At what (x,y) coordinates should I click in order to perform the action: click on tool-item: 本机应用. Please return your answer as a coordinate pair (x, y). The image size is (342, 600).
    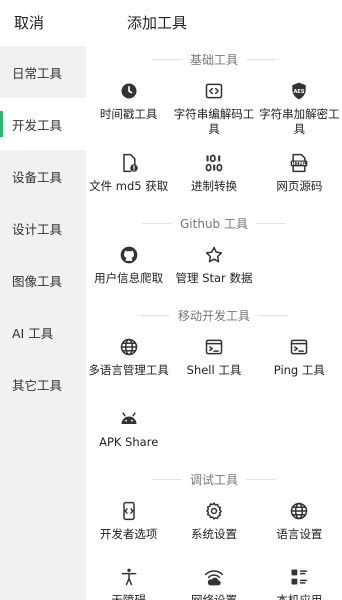
    Looking at the image, I should click on (299, 579).